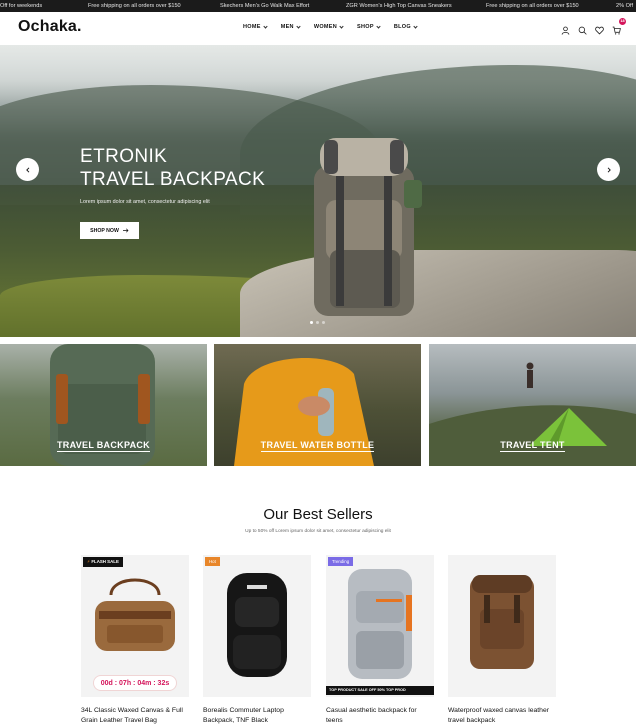 This screenshot has width=636, height=728. I want to click on chevron-right-icon, so click(609, 169).